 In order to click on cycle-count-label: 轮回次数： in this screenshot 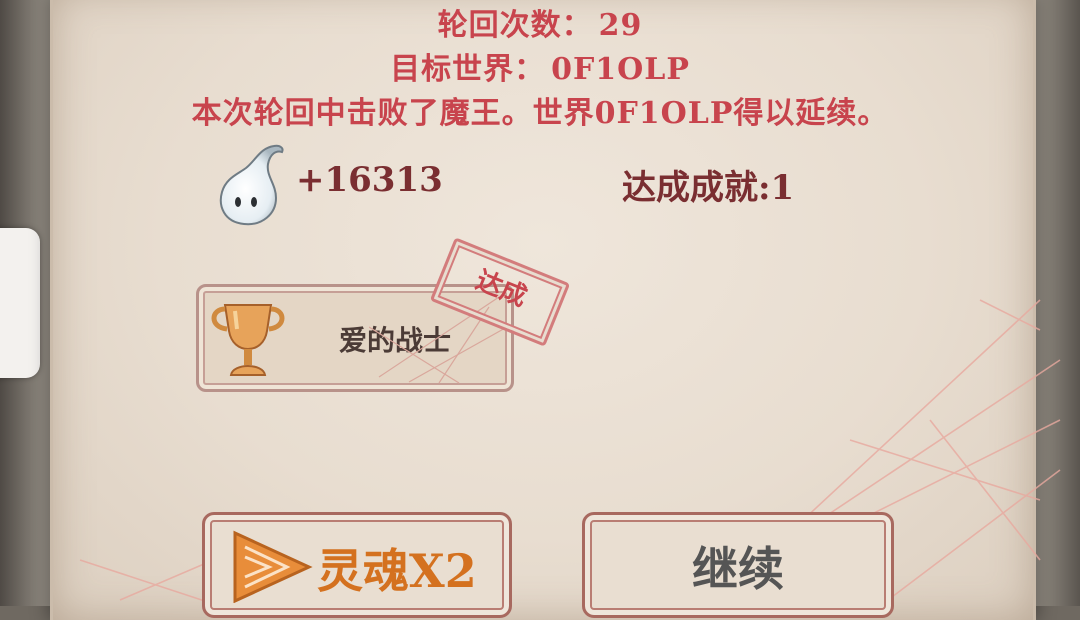, I will do `click(515, 25)`.